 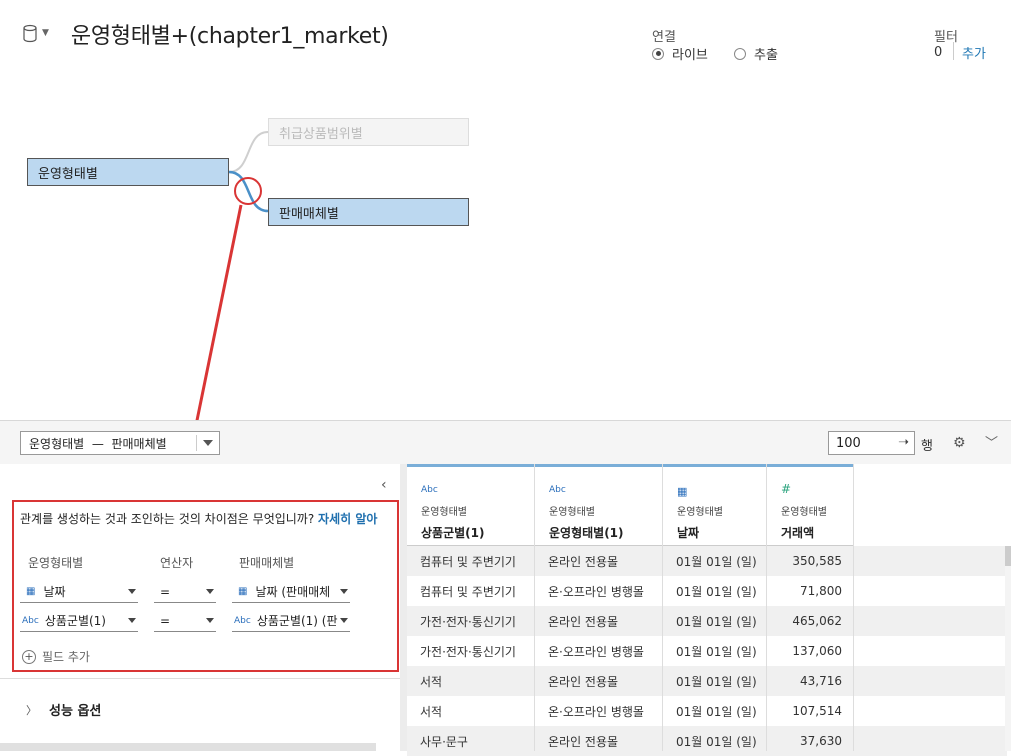 I want to click on collapse-panel-icon: ‹, so click(x=384, y=485).